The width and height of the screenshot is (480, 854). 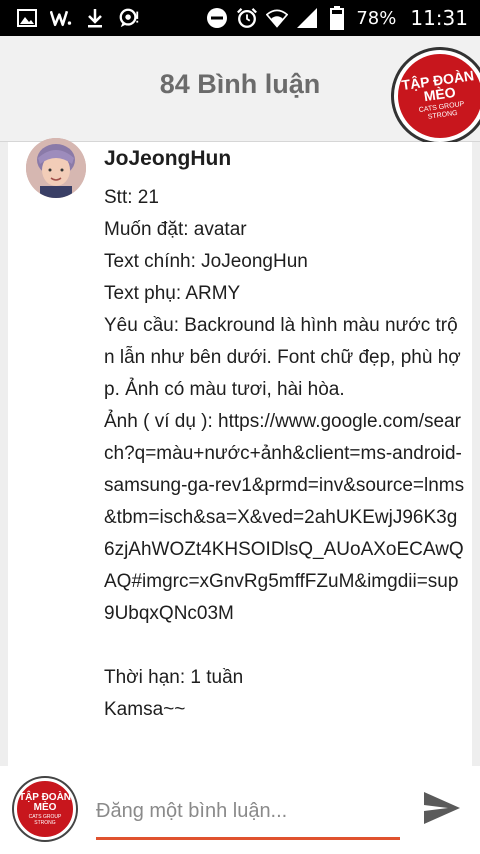 I want to click on send-icon, so click(x=442, y=810).